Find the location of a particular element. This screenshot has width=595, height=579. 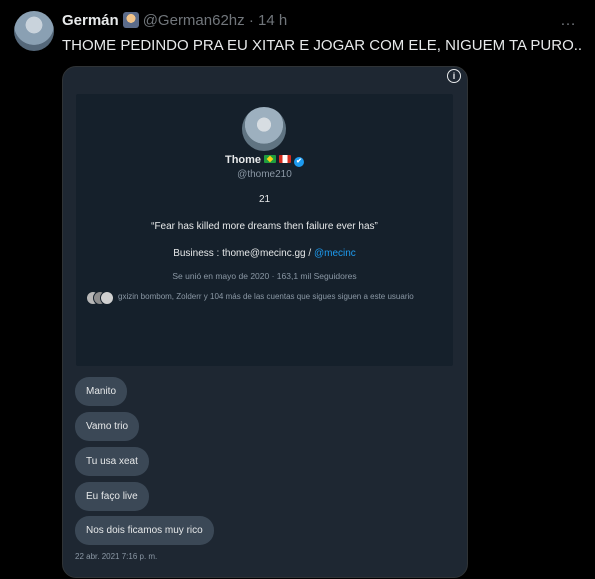

author-name: Germán is located at coordinates (90, 20).